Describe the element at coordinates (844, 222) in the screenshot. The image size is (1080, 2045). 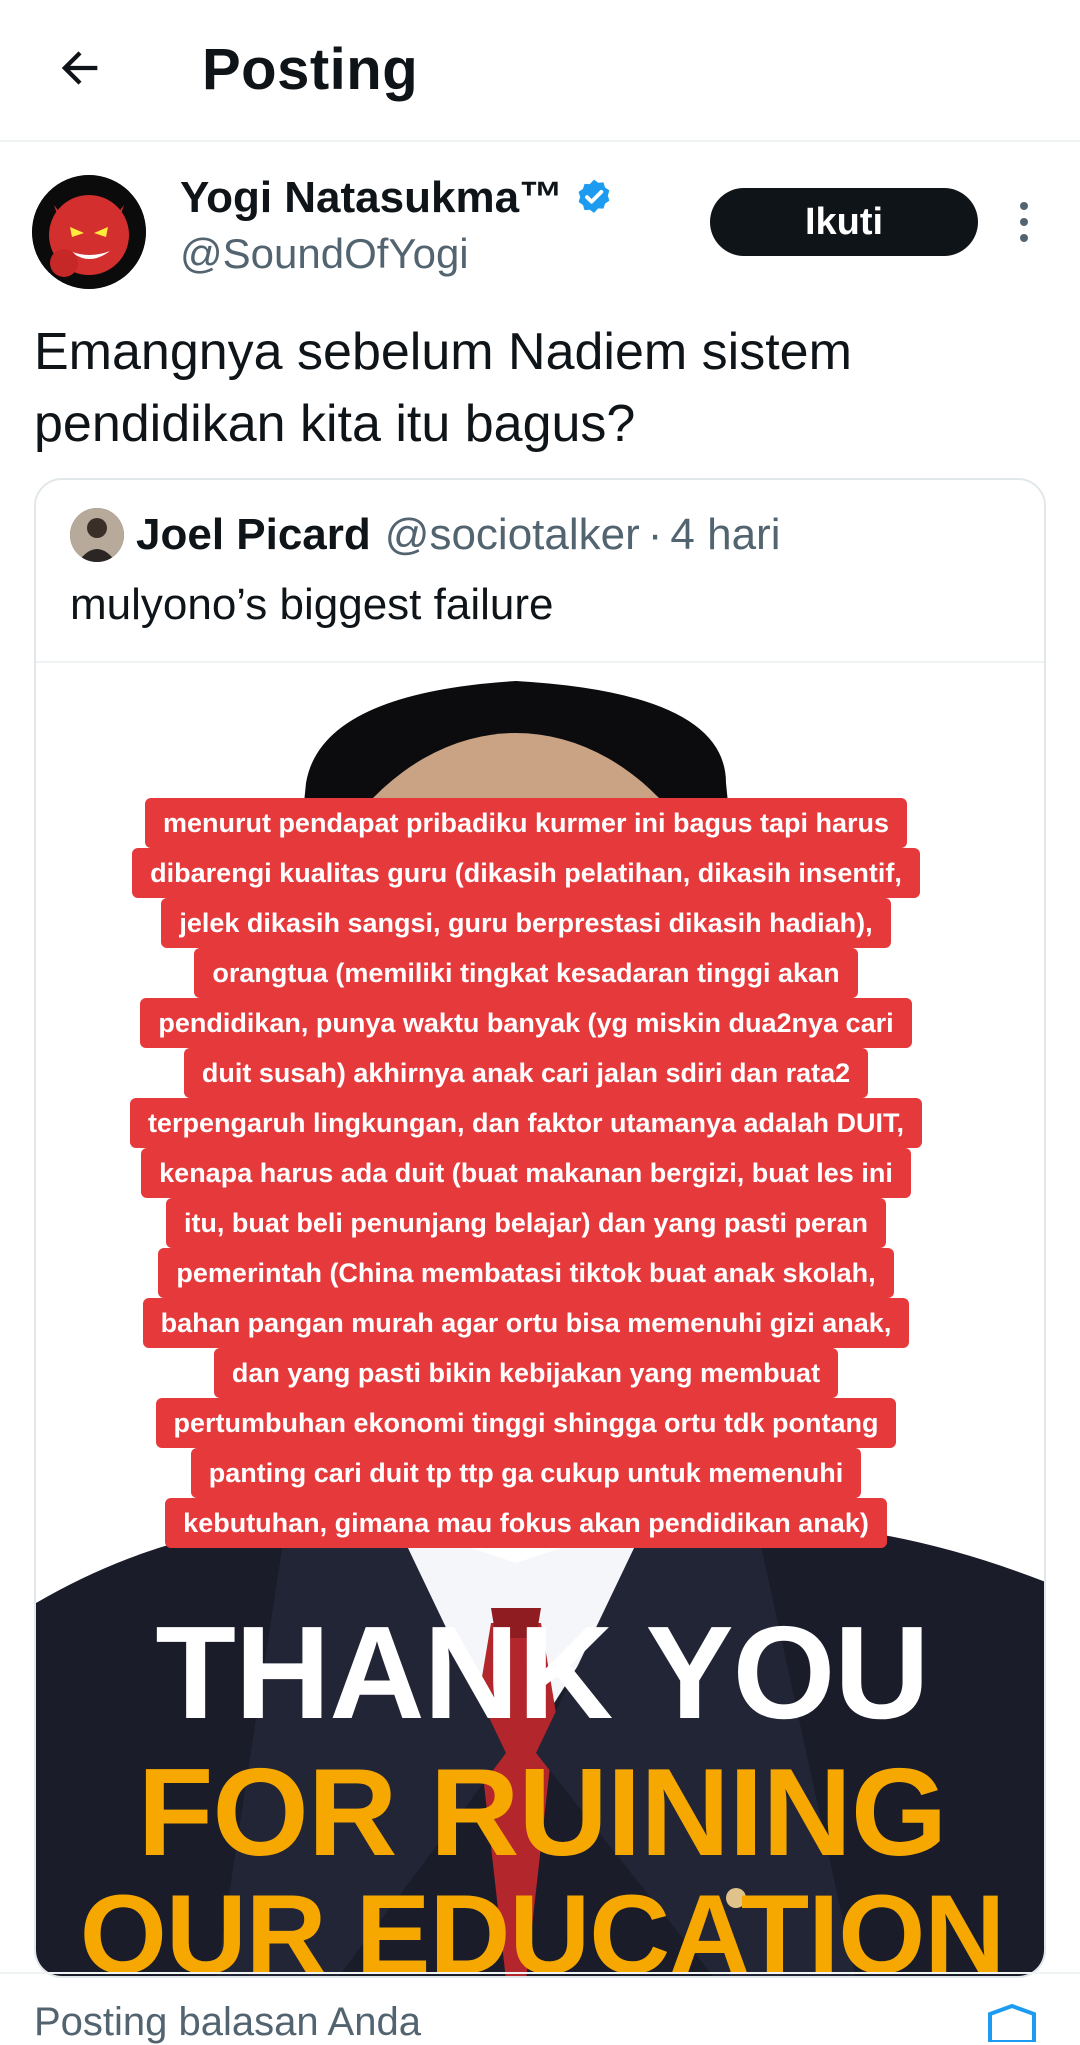
I see `follow-button: Ikuti` at that location.